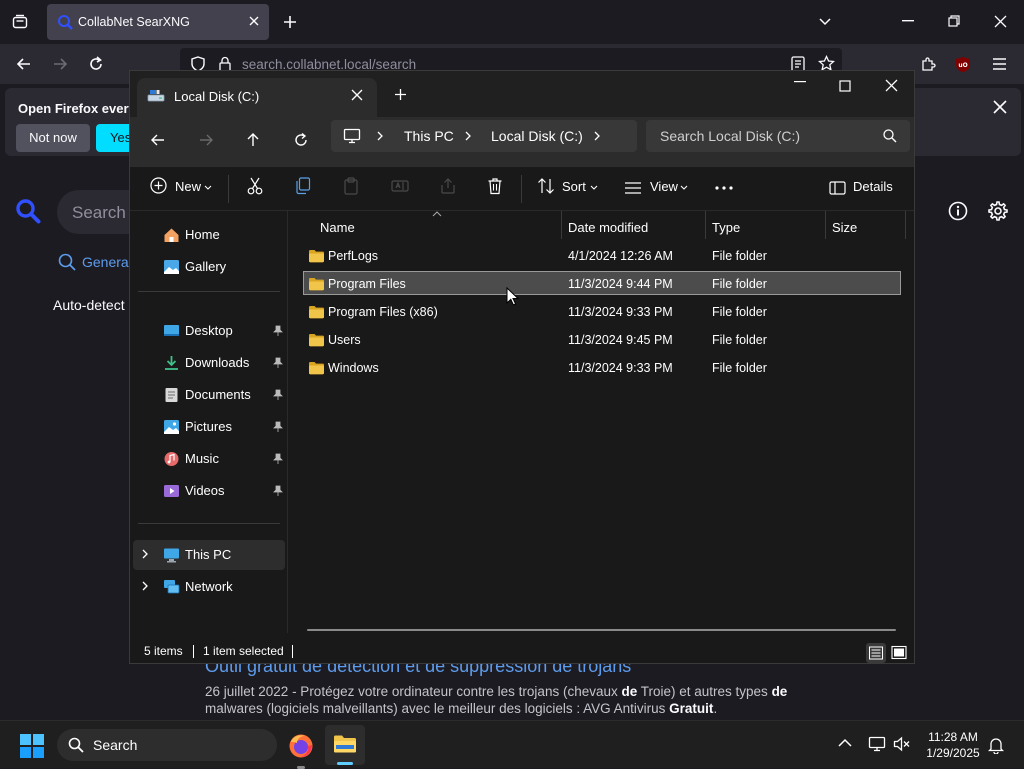  What do you see at coordinates (908, 21) in the screenshot?
I see `firefox-minimize-icon` at bounding box center [908, 21].